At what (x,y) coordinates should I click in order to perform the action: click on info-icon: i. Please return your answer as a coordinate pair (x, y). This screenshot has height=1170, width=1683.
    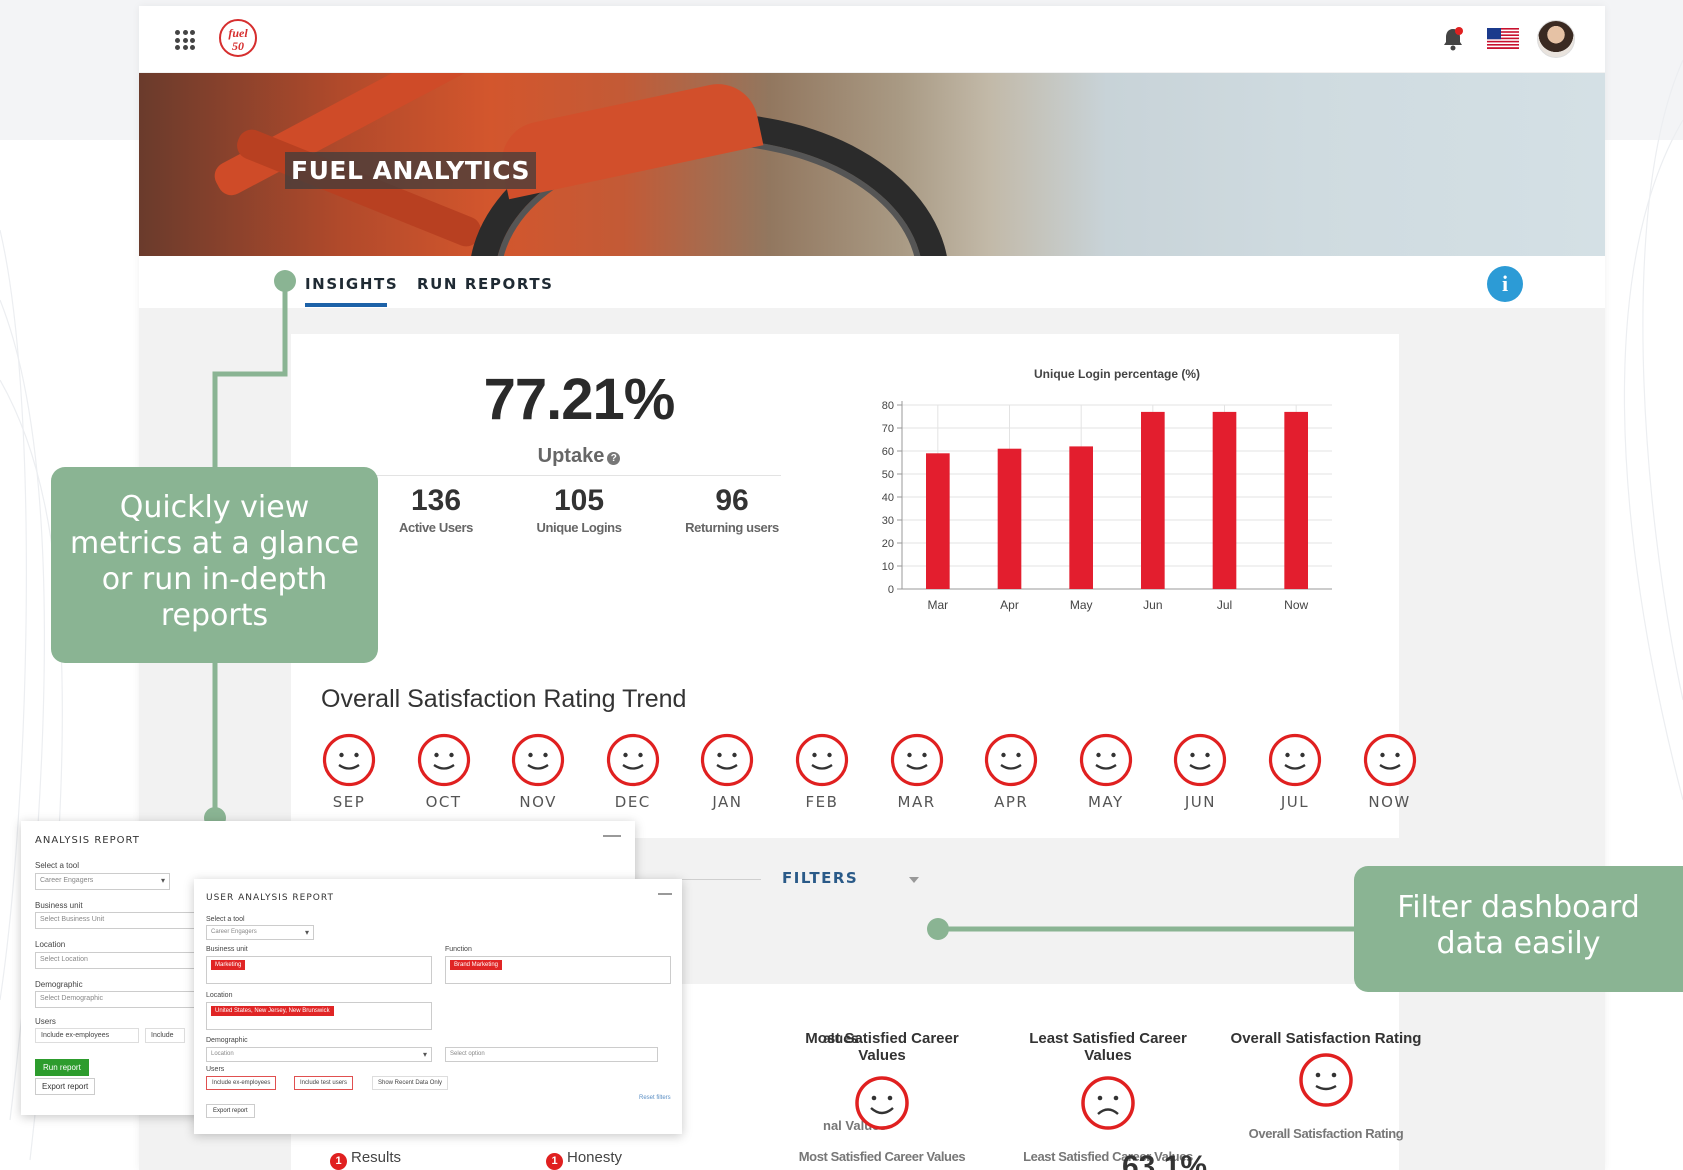
    Looking at the image, I should click on (1505, 284).